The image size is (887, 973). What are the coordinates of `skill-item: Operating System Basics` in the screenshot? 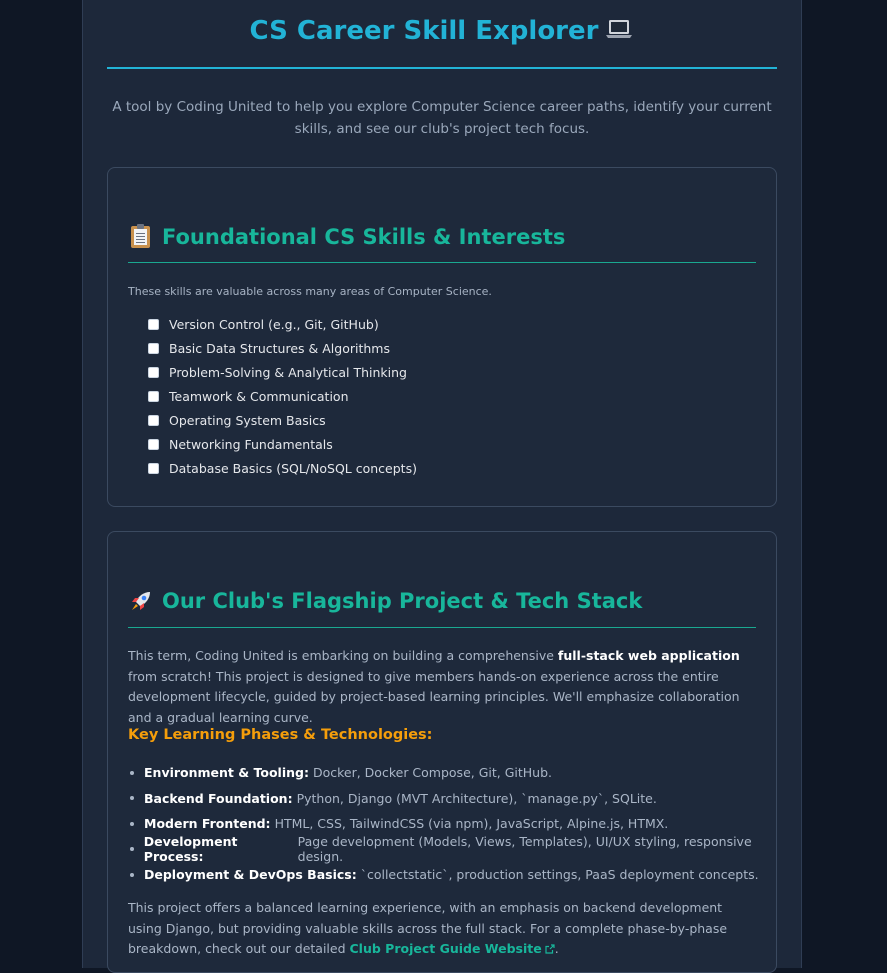 It's located at (282, 420).